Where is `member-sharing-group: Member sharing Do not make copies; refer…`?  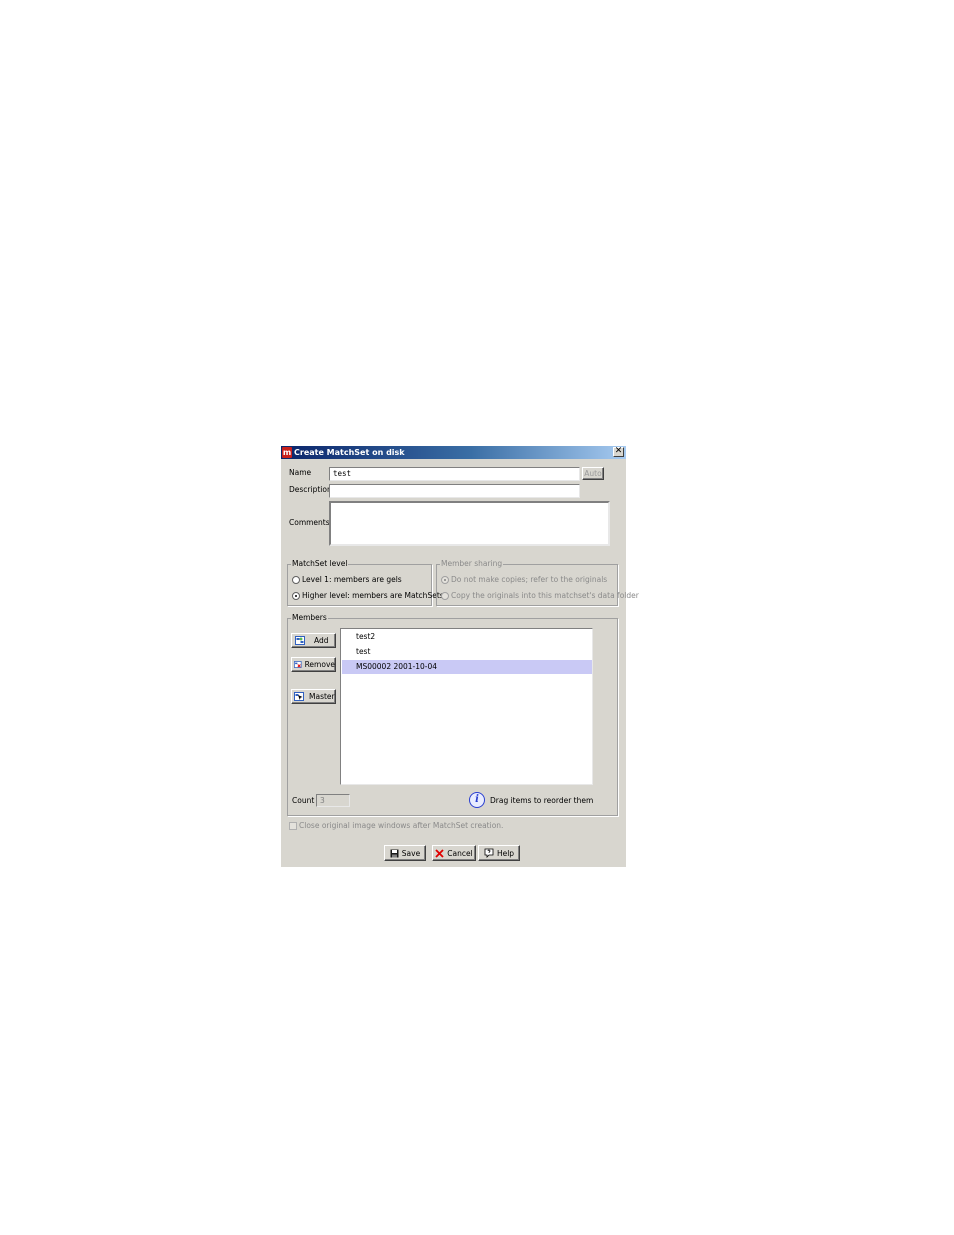 member-sharing-group: Member sharing Do not make copies; refer… is located at coordinates (537, 582).